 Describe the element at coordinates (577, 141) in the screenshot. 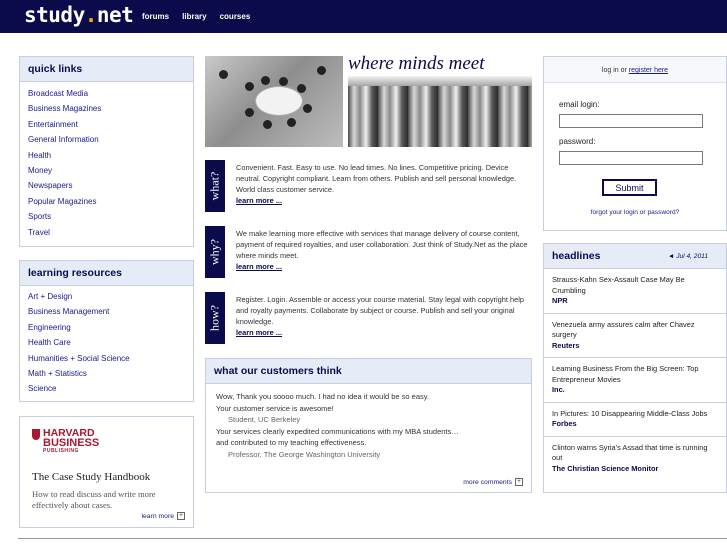

I see `password-label: password:` at that location.